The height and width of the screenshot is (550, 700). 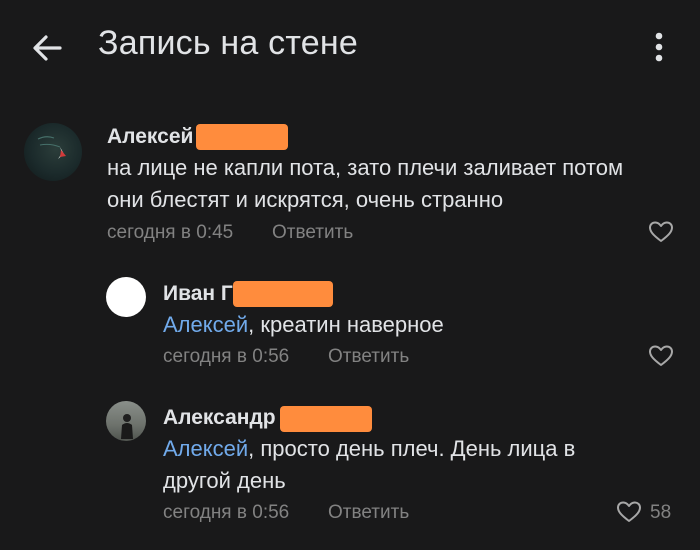 I want to click on comment-author: Алексей, so click(x=150, y=137).